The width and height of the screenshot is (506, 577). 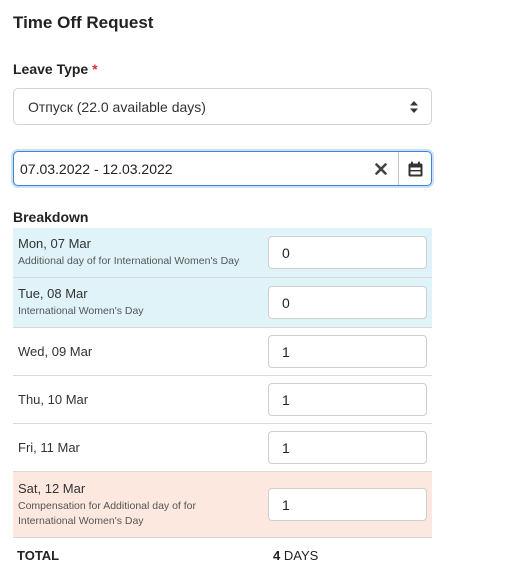 What do you see at coordinates (53, 293) in the screenshot?
I see `breakdown-day-label: Tue, 08 Mar` at bounding box center [53, 293].